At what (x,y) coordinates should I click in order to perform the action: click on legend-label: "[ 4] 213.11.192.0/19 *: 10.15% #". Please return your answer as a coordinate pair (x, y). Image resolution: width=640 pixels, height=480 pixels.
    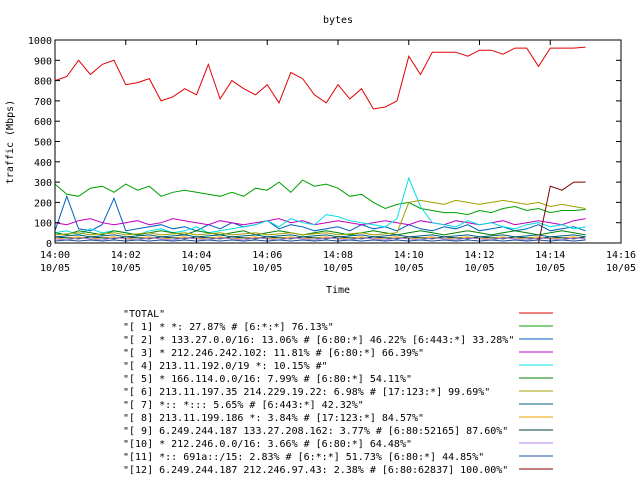
    Looking at the image, I should click on (225, 366).